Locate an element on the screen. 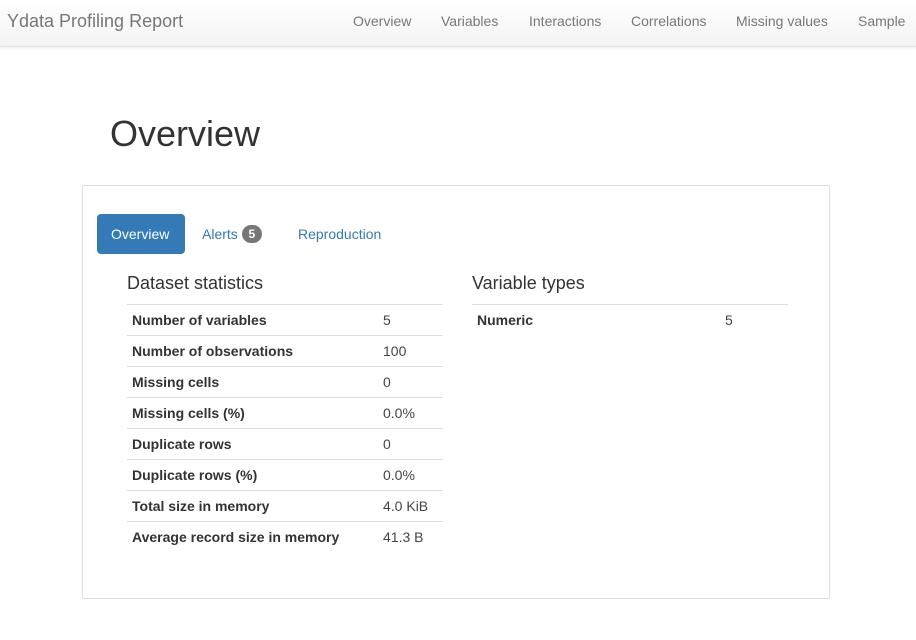 The width and height of the screenshot is (916, 640). page-title: Overview is located at coordinates (185, 133).